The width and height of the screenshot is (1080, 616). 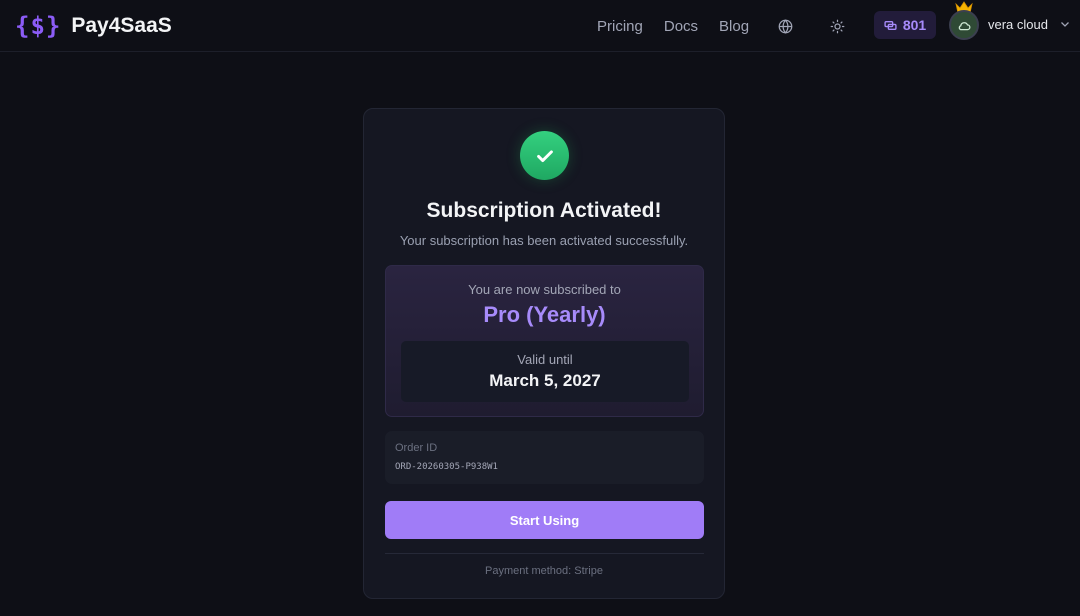 I want to click on globe-icon, so click(x=785, y=26).